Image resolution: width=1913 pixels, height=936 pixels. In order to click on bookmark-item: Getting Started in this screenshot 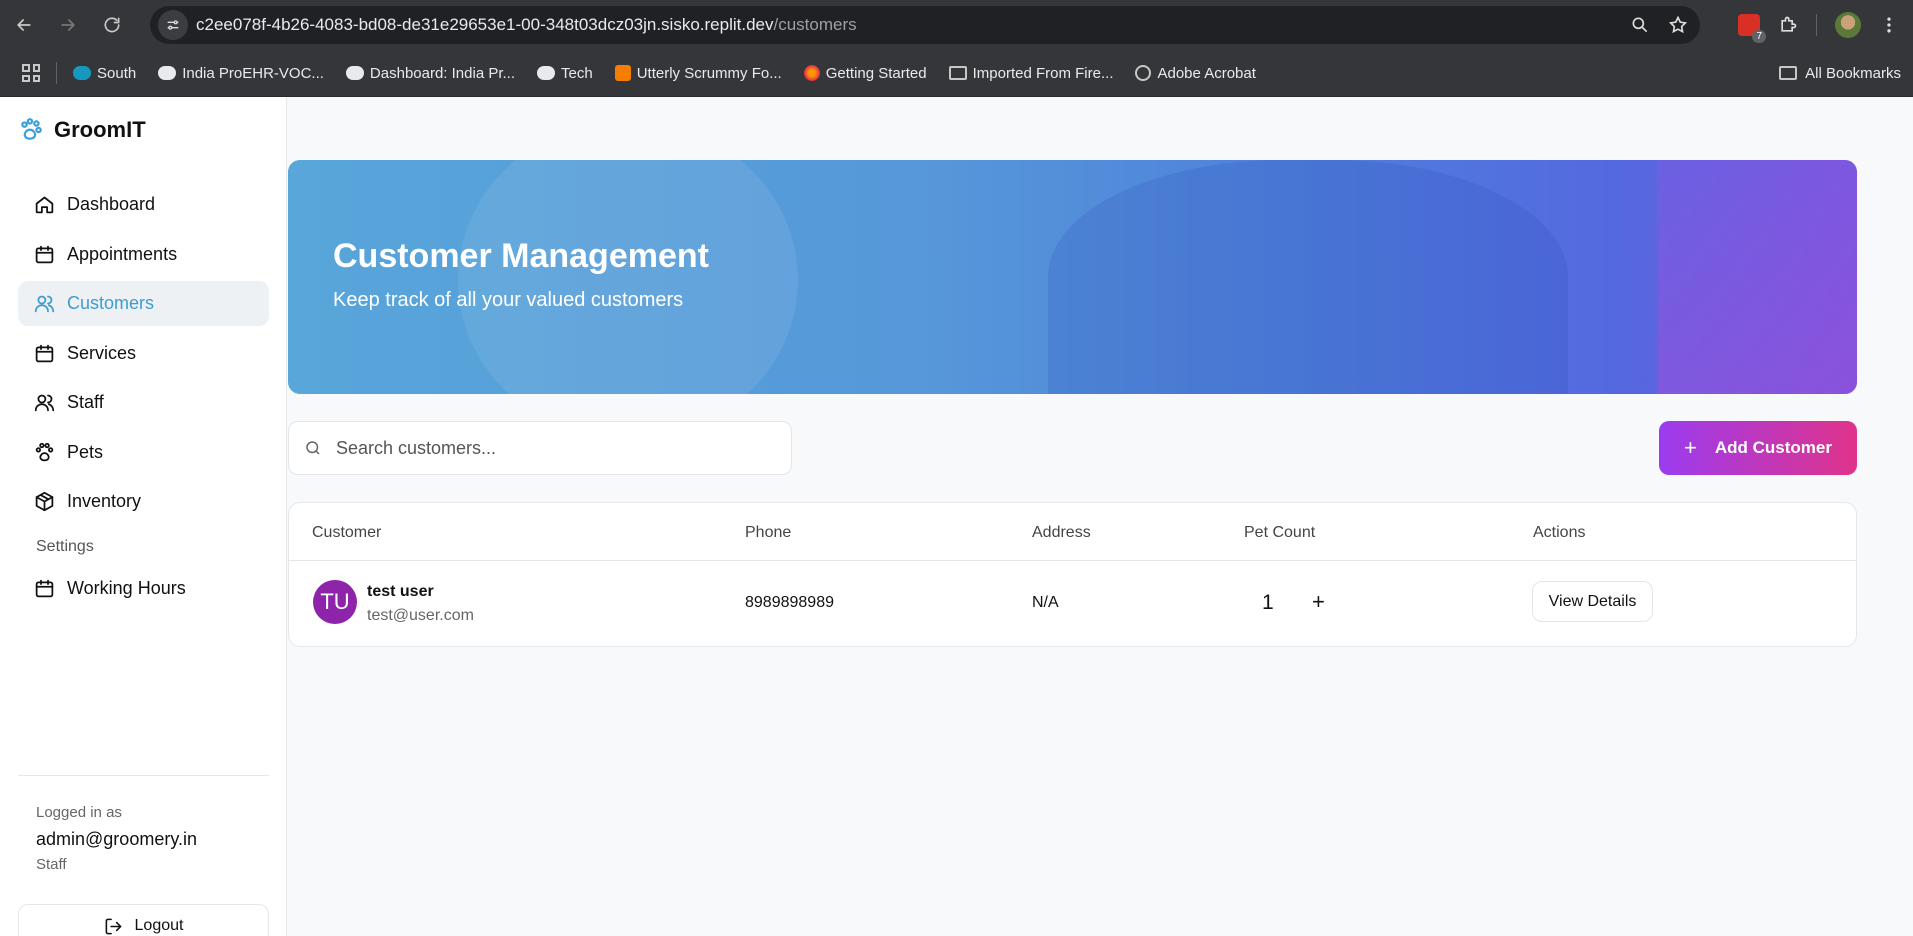, I will do `click(865, 73)`.